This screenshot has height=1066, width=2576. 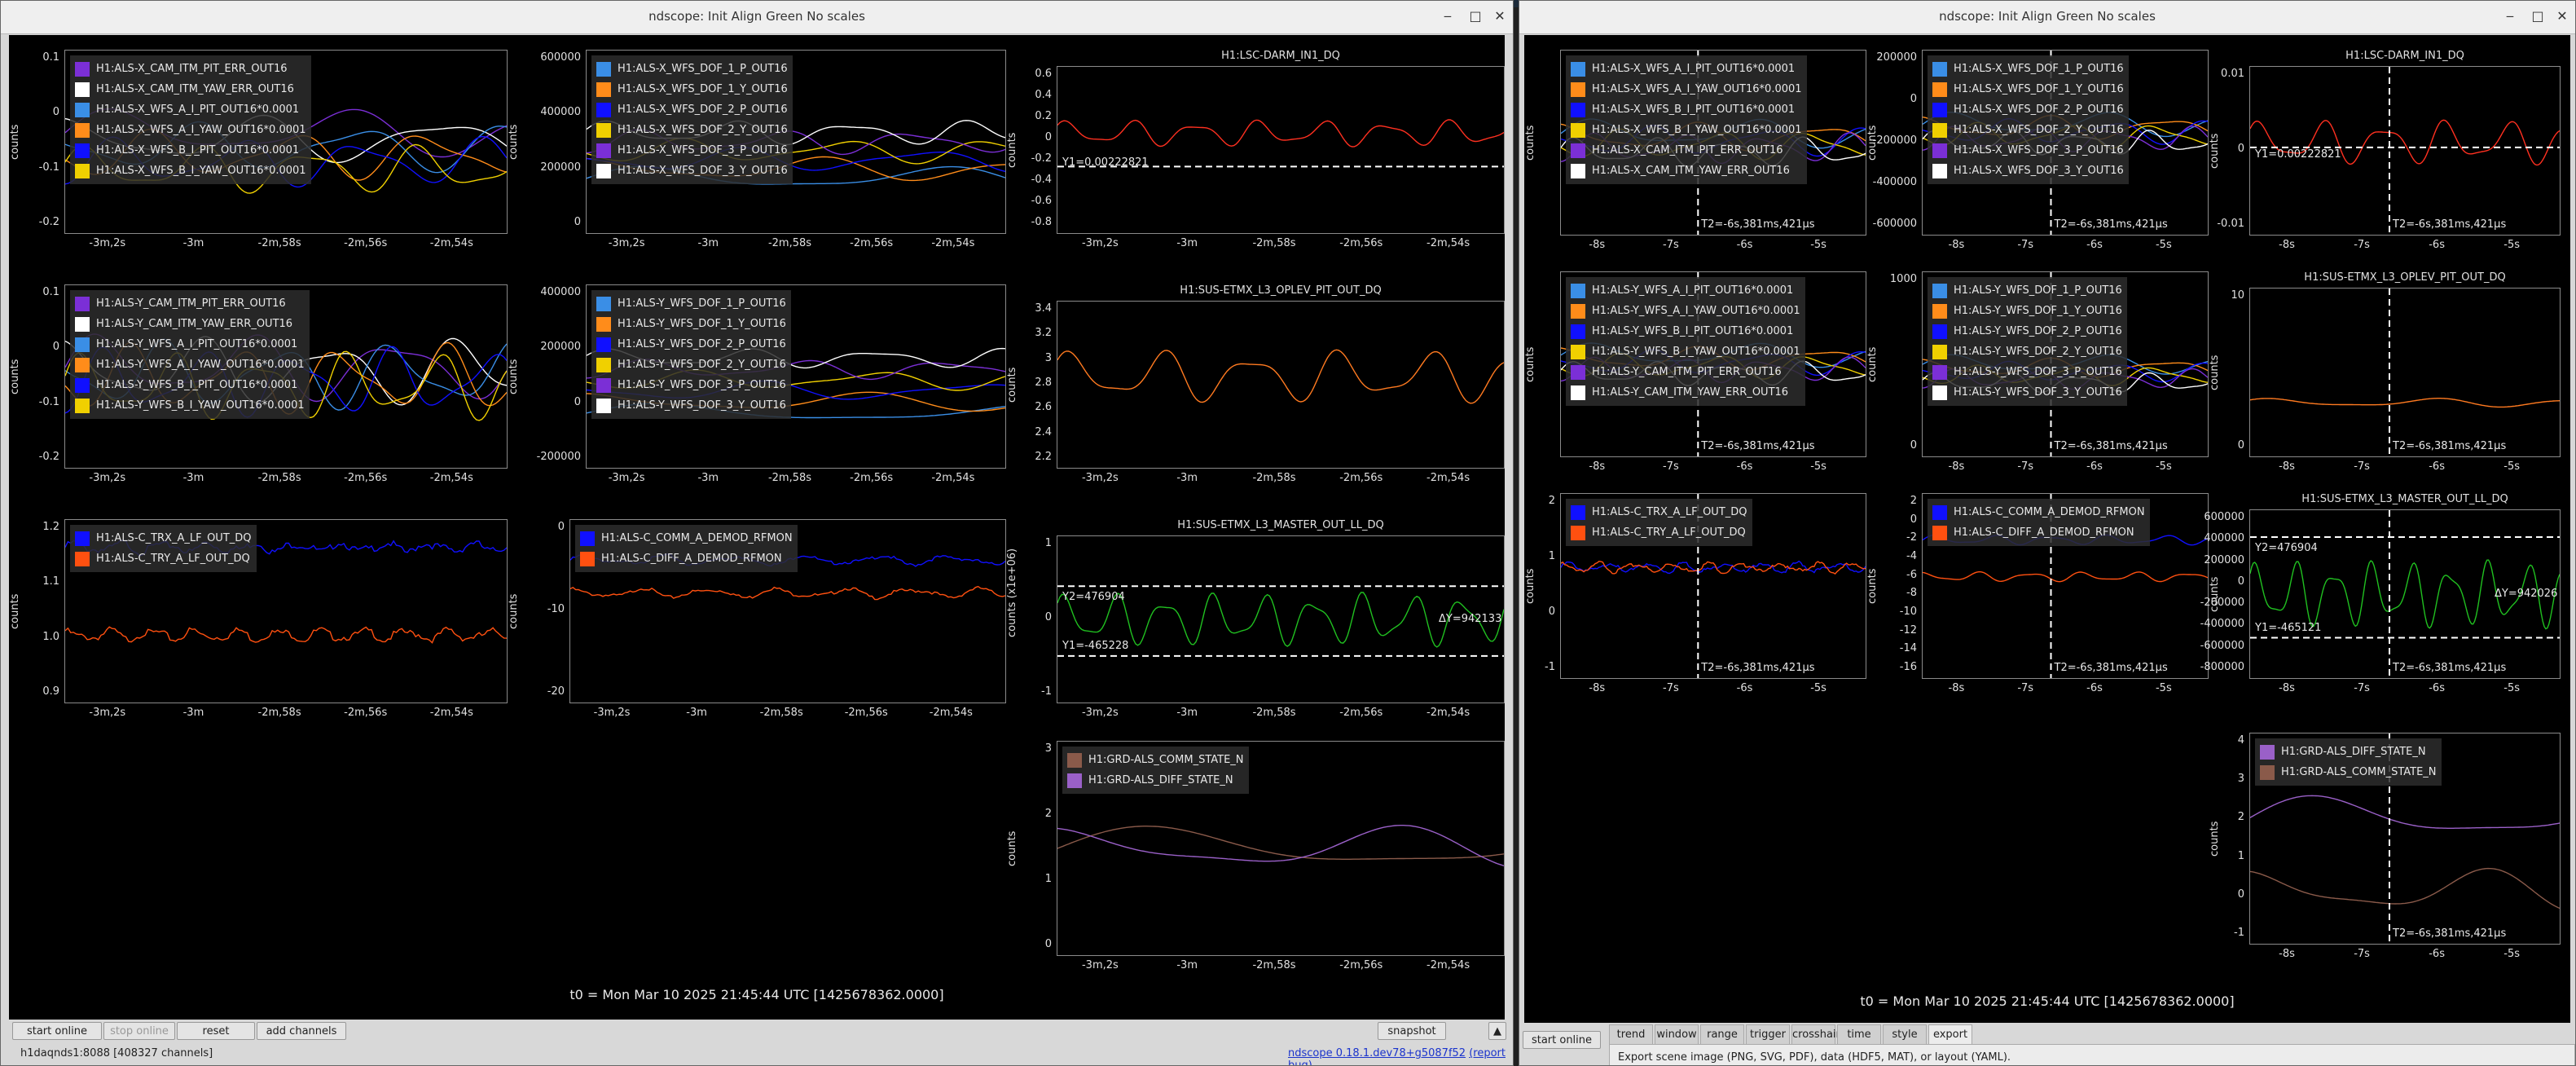 I want to click on plot-area, so click(x=1281, y=385).